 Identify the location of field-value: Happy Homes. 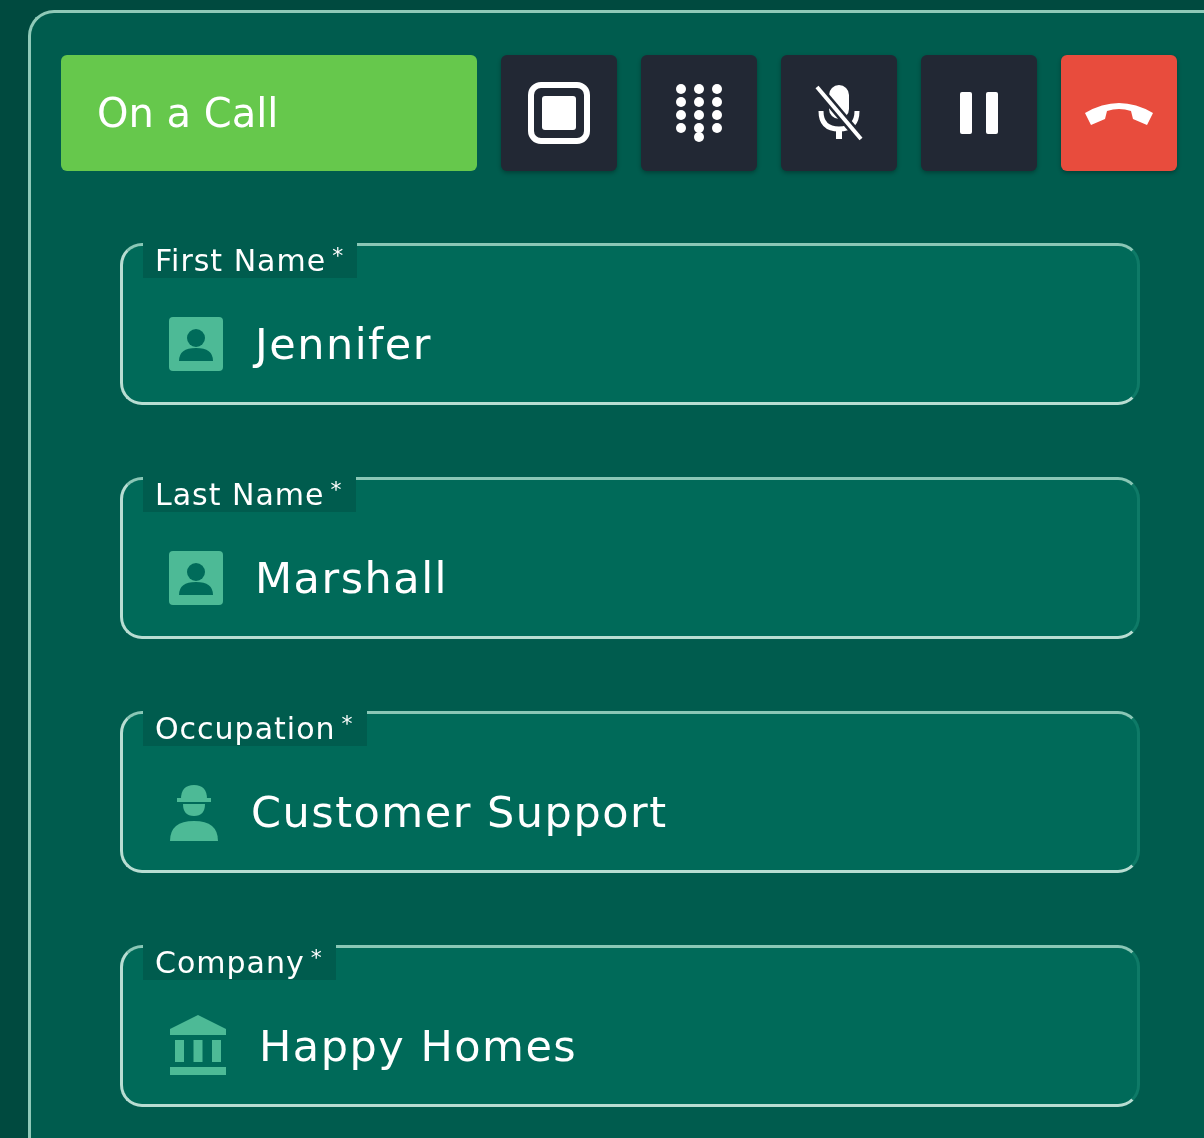
(418, 1046).